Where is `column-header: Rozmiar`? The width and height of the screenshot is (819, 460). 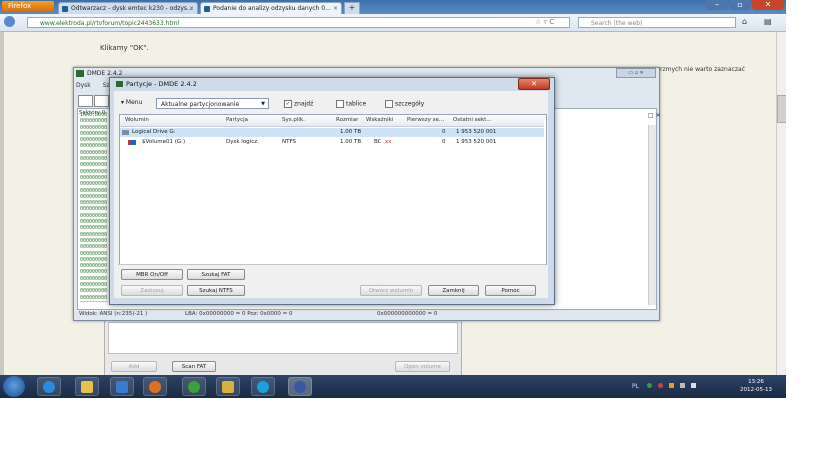 column-header: Rozmiar is located at coordinates (347, 120).